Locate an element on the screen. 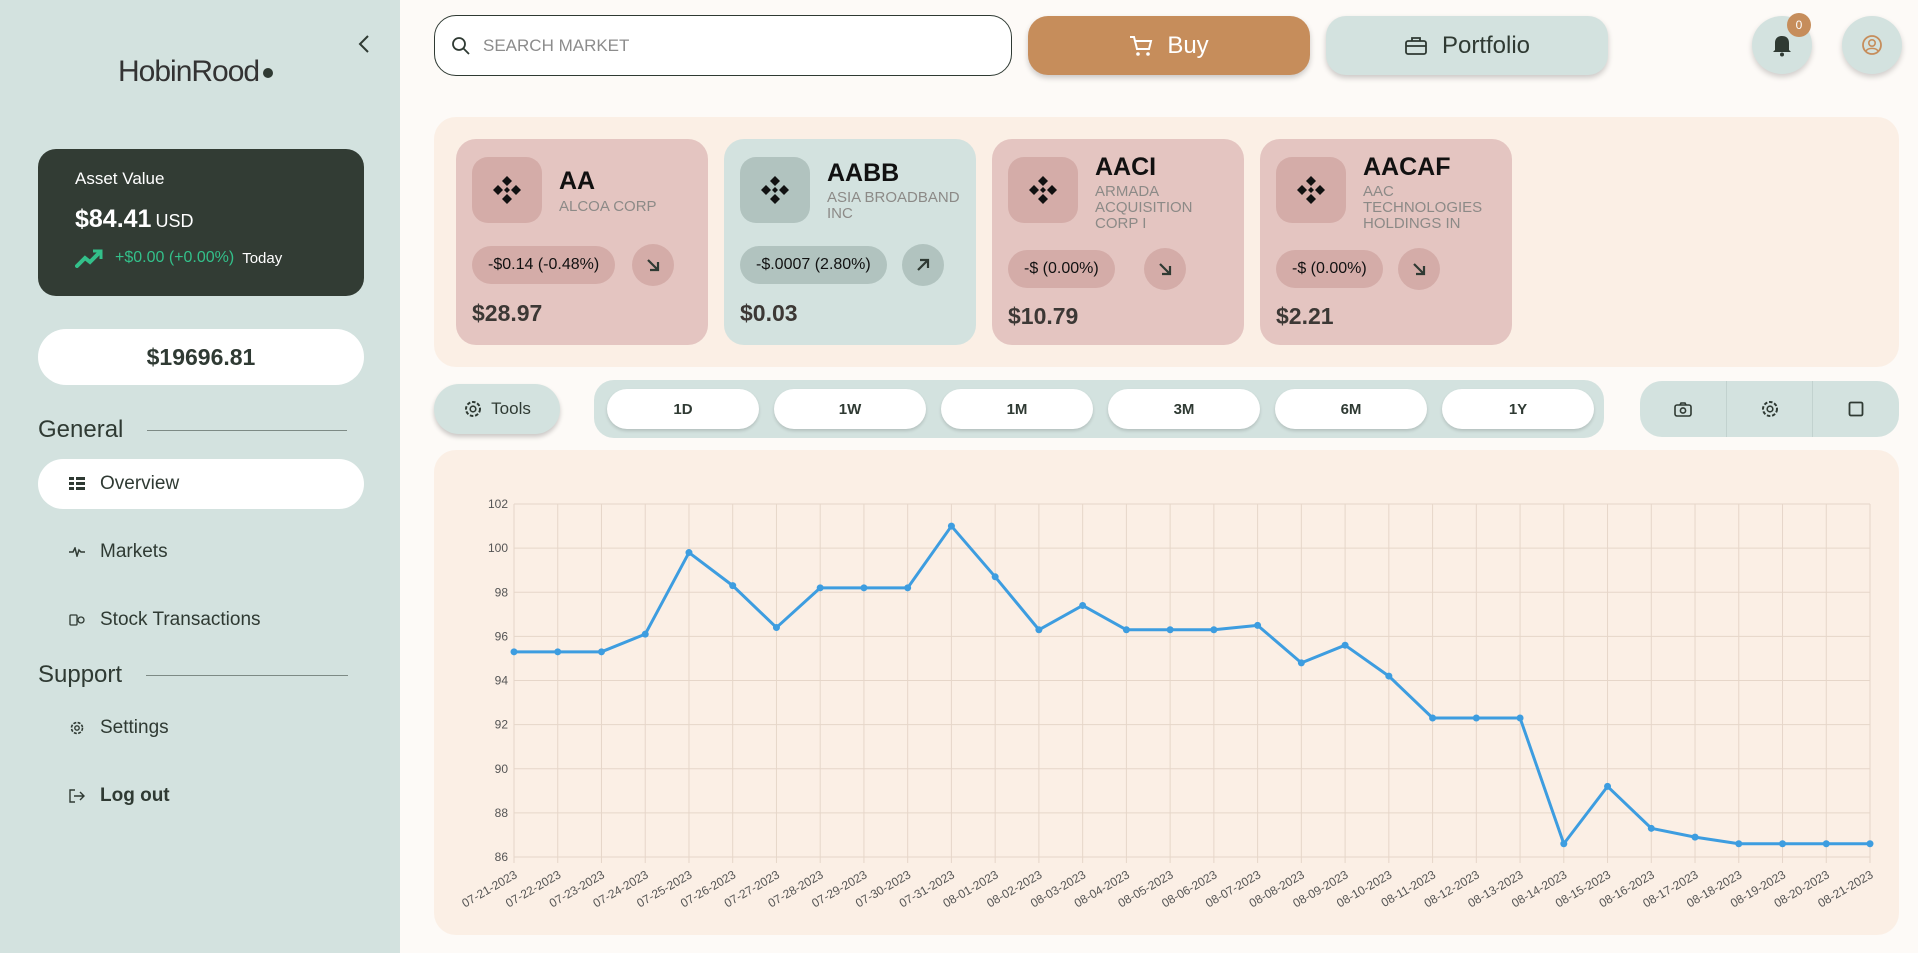 Image resolution: width=1918 pixels, height=953 pixels. portfolio-button: Portfolio is located at coordinates (1467, 45).